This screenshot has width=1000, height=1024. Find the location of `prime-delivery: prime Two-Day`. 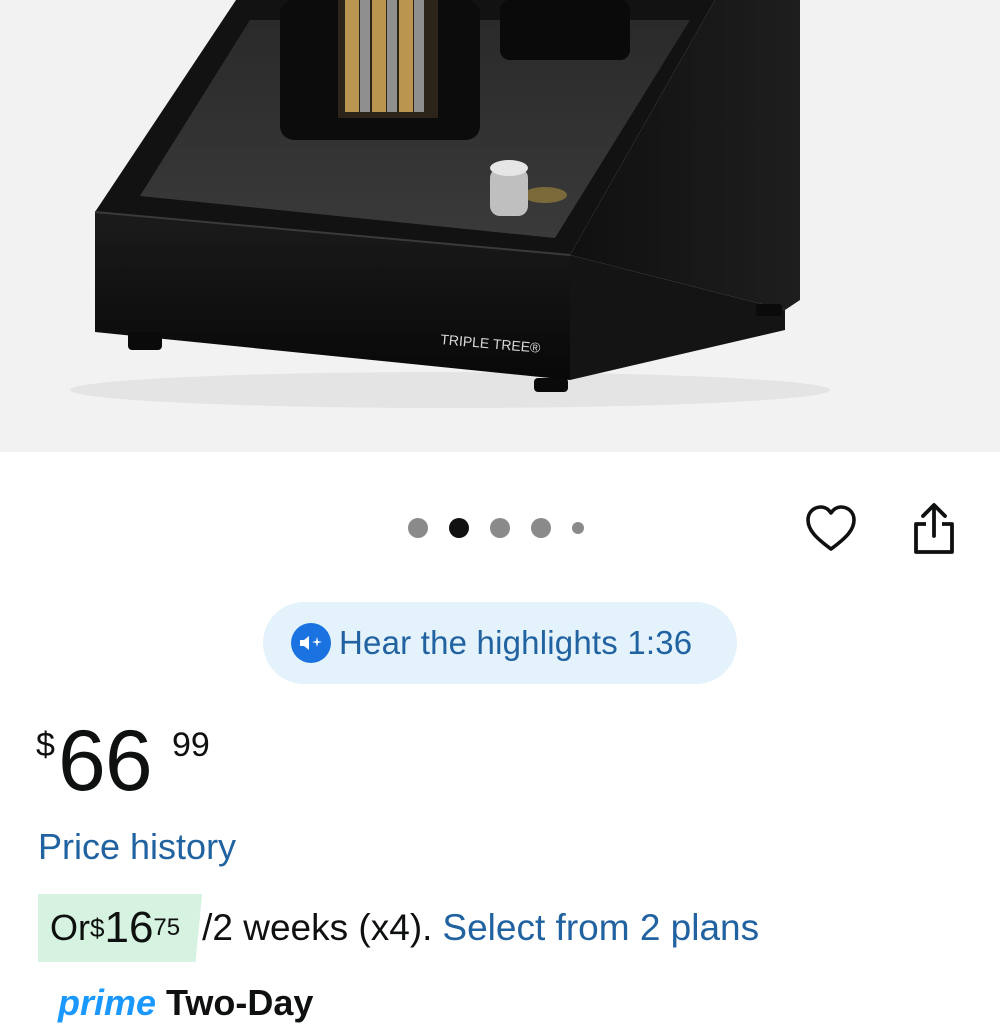

prime-delivery: prime Two-Day is located at coordinates (185, 1003).